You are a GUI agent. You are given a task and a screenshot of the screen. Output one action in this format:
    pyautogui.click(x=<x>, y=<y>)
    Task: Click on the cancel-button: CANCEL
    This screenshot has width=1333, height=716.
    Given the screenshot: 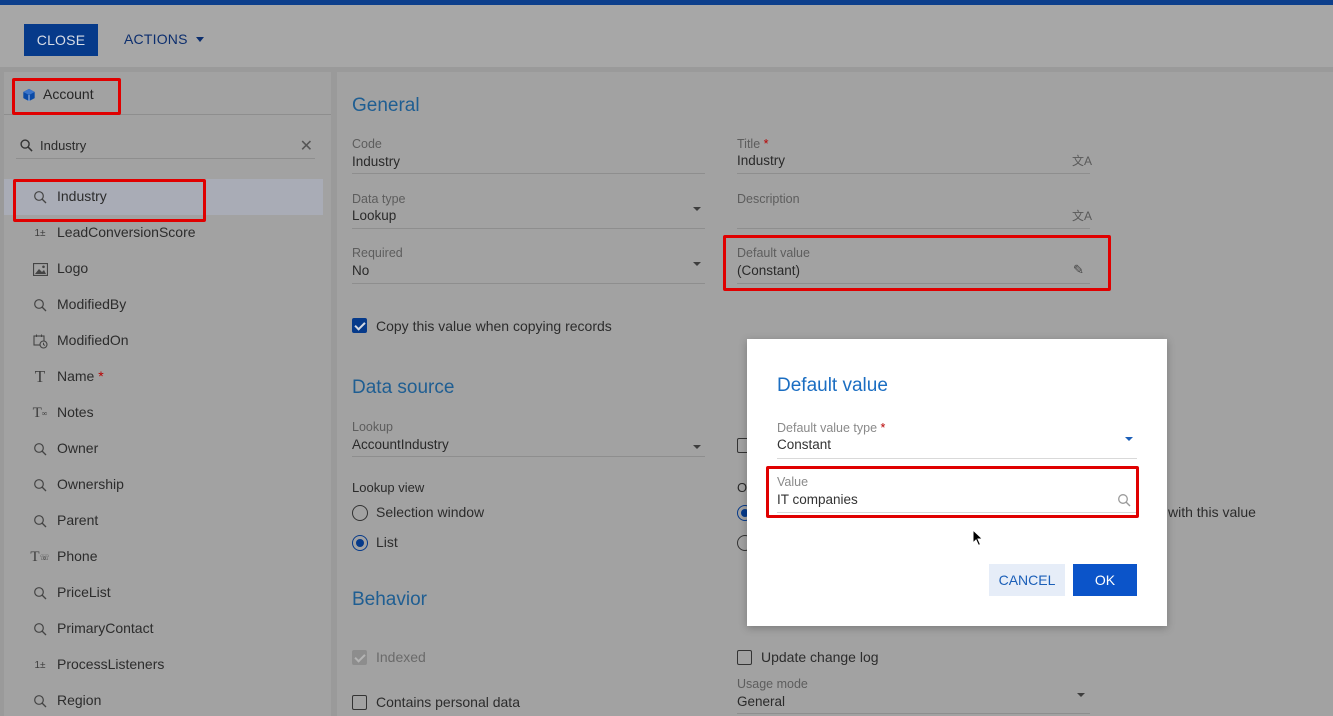 What is the action you would take?
    pyautogui.click(x=1027, y=580)
    